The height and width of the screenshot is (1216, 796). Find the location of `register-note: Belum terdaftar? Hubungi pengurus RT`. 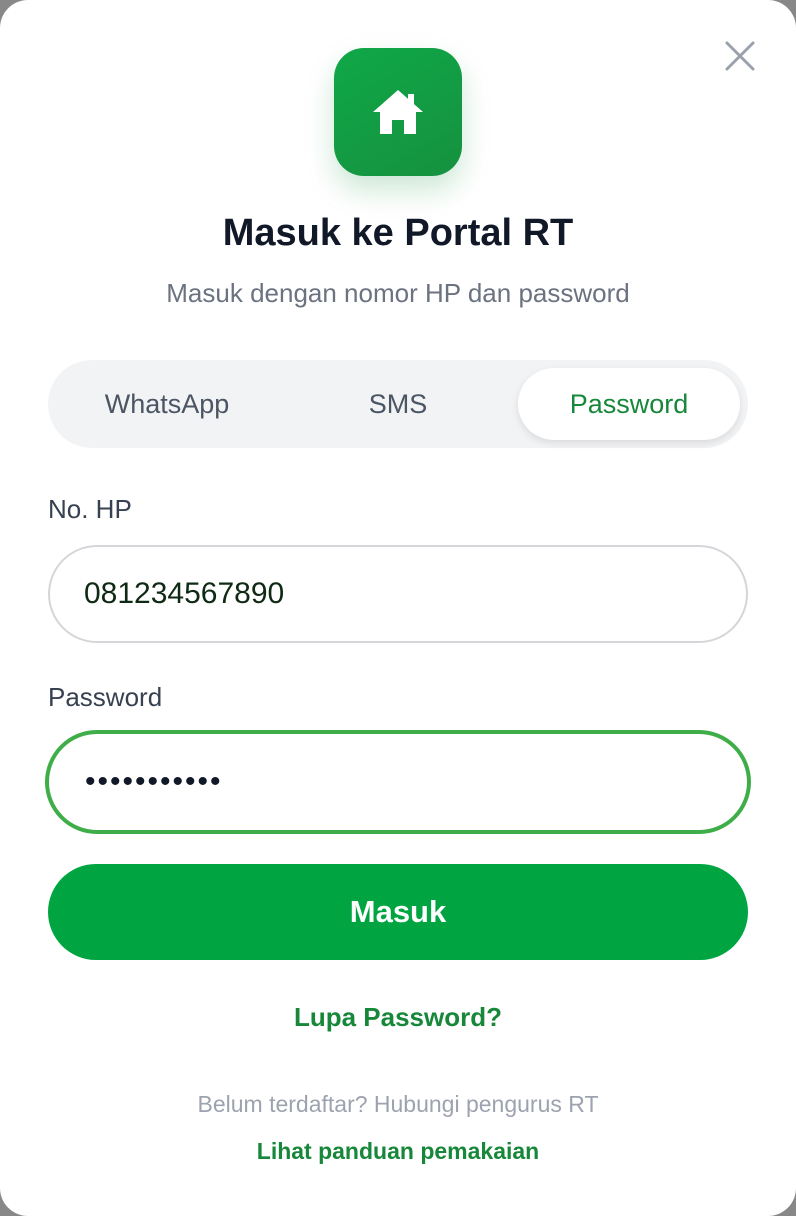

register-note: Belum terdaftar? Hubungi pengurus RT is located at coordinates (398, 1104).